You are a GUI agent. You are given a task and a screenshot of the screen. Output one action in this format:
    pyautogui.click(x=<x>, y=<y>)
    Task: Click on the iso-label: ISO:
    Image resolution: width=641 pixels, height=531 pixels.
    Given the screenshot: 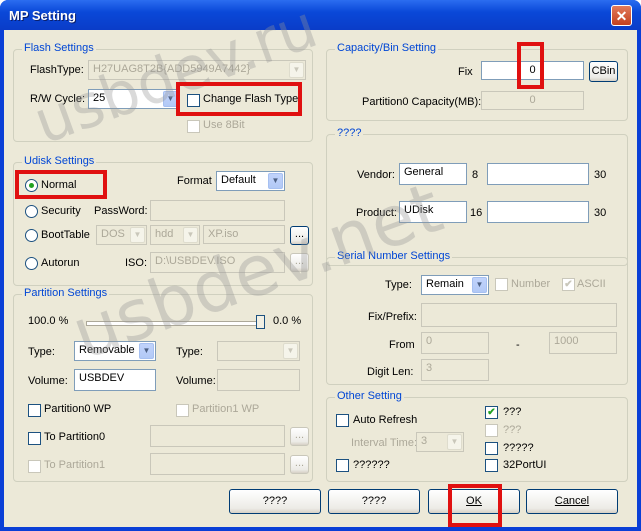 What is the action you would take?
    pyautogui.click(x=136, y=263)
    